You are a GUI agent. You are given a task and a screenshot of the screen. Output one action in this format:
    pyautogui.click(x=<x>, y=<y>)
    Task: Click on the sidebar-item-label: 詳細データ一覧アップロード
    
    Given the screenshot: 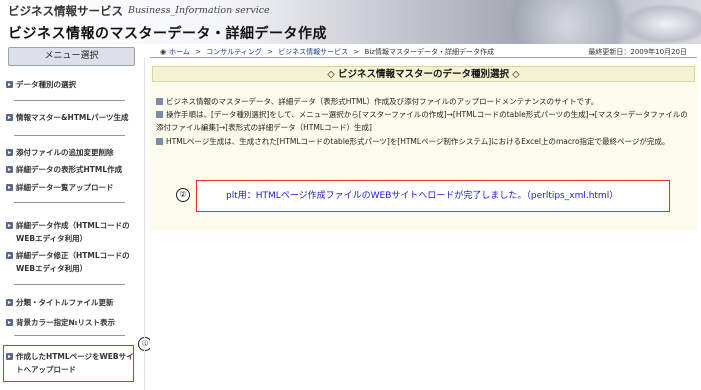 What is the action you would take?
    pyautogui.click(x=65, y=187)
    